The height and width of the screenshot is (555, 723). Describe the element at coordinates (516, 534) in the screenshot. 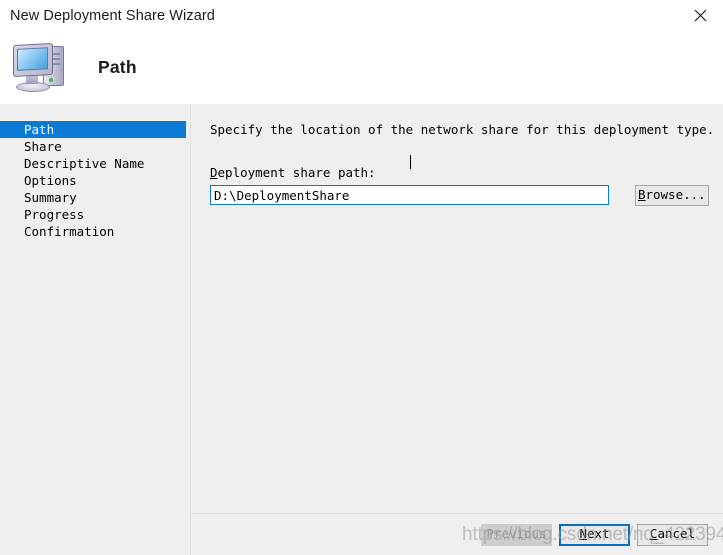

I see `previous-button: Previous` at that location.